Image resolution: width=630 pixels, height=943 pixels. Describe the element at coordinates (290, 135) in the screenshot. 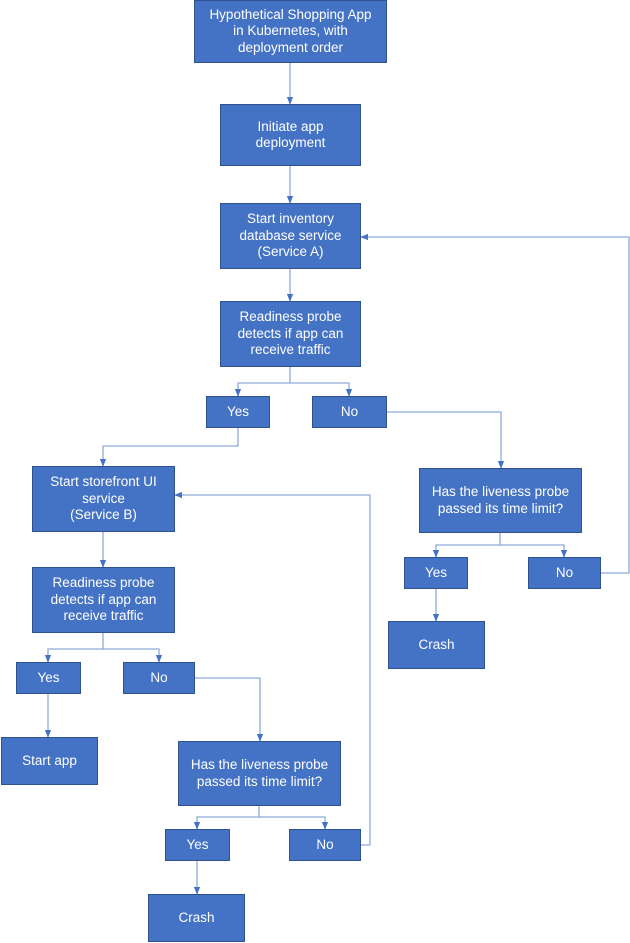

I see `node-initiate: Initiate app deployment` at that location.